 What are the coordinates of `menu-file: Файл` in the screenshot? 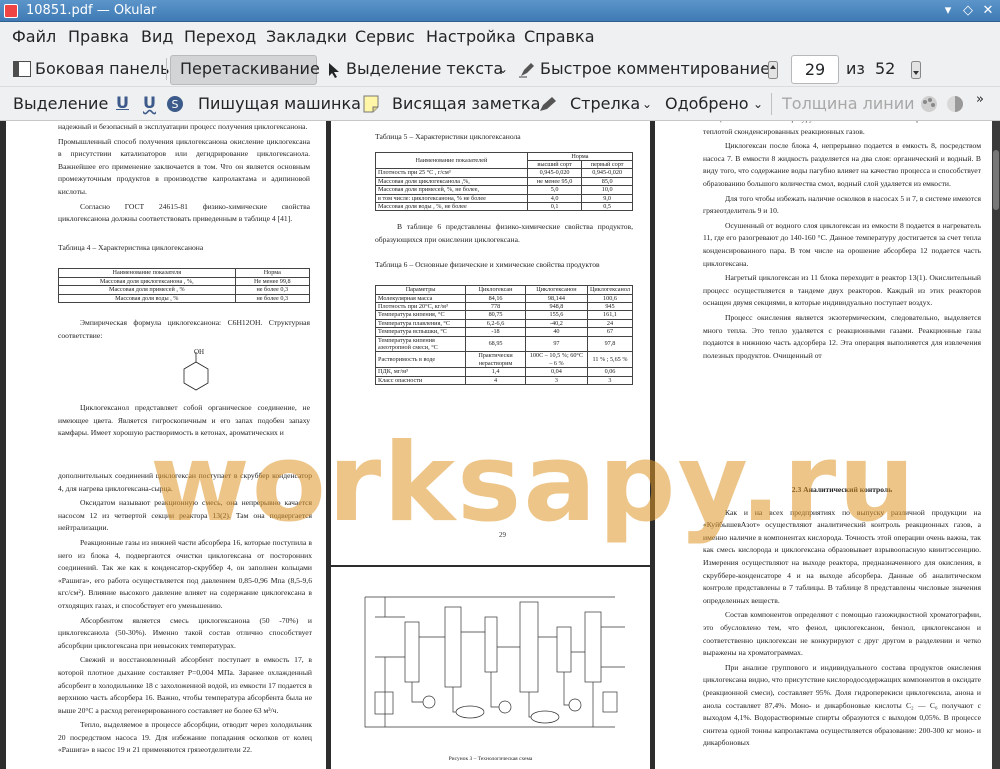 It's located at (34, 36).